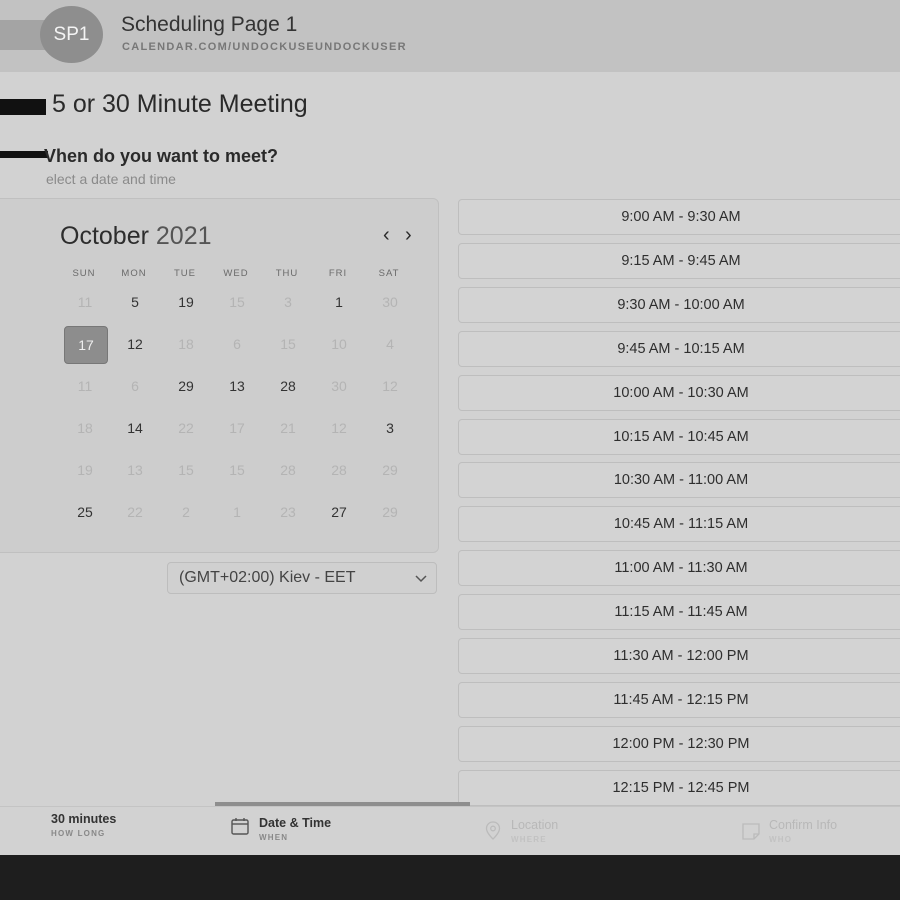  I want to click on step-confirm-info: Confirm Info WHO, so click(803, 831).